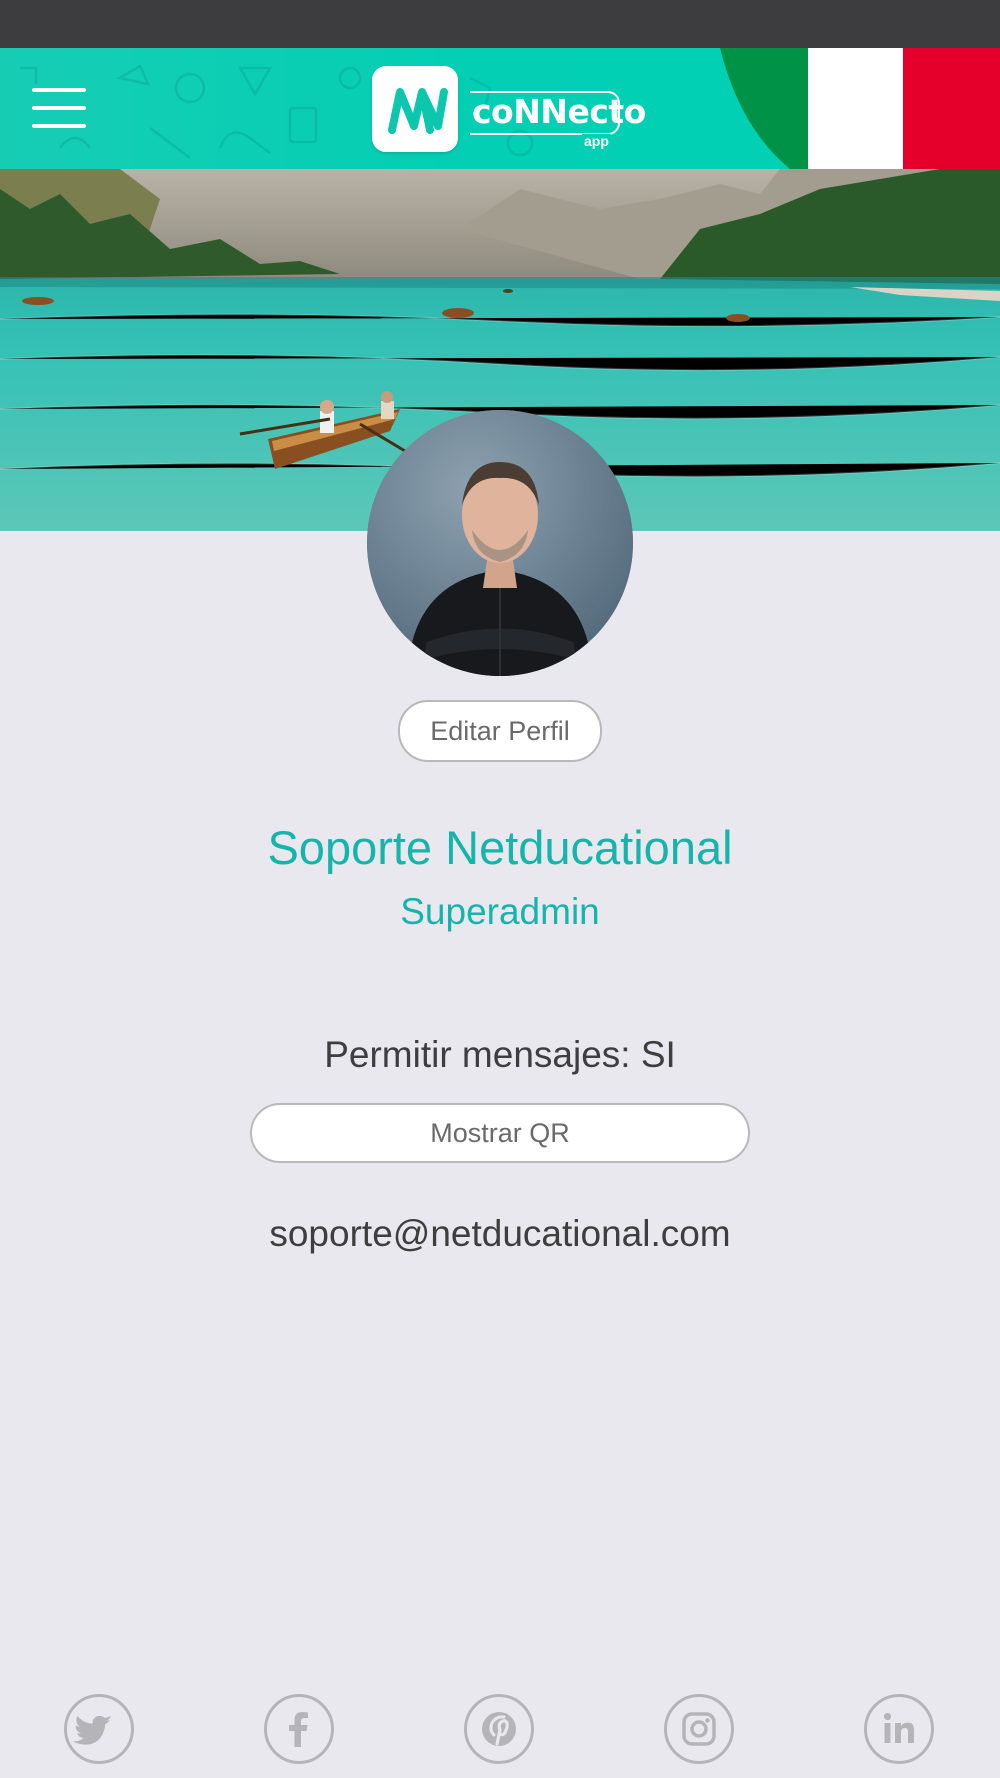 This screenshot has width=1000, height=1778. What do you see at coordinates (415, 109) in the screenshot?
I see `logo-mark` at bounding box center [415, 109].